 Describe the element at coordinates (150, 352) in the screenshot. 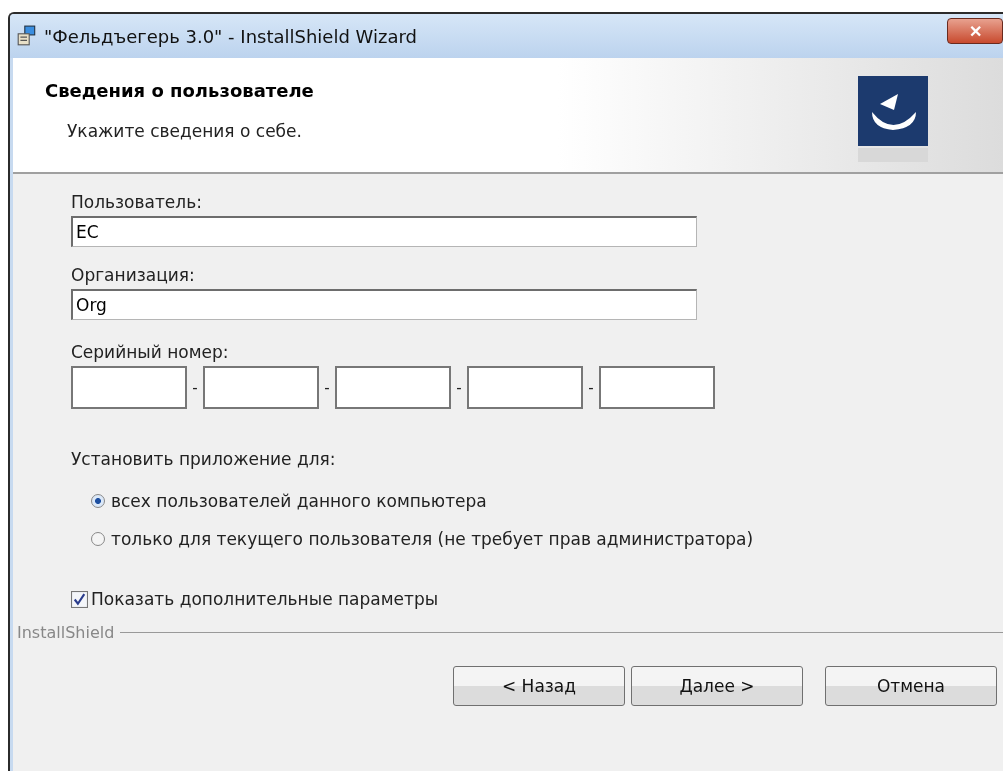

I see `field-label: Серийный номер:` at that location.